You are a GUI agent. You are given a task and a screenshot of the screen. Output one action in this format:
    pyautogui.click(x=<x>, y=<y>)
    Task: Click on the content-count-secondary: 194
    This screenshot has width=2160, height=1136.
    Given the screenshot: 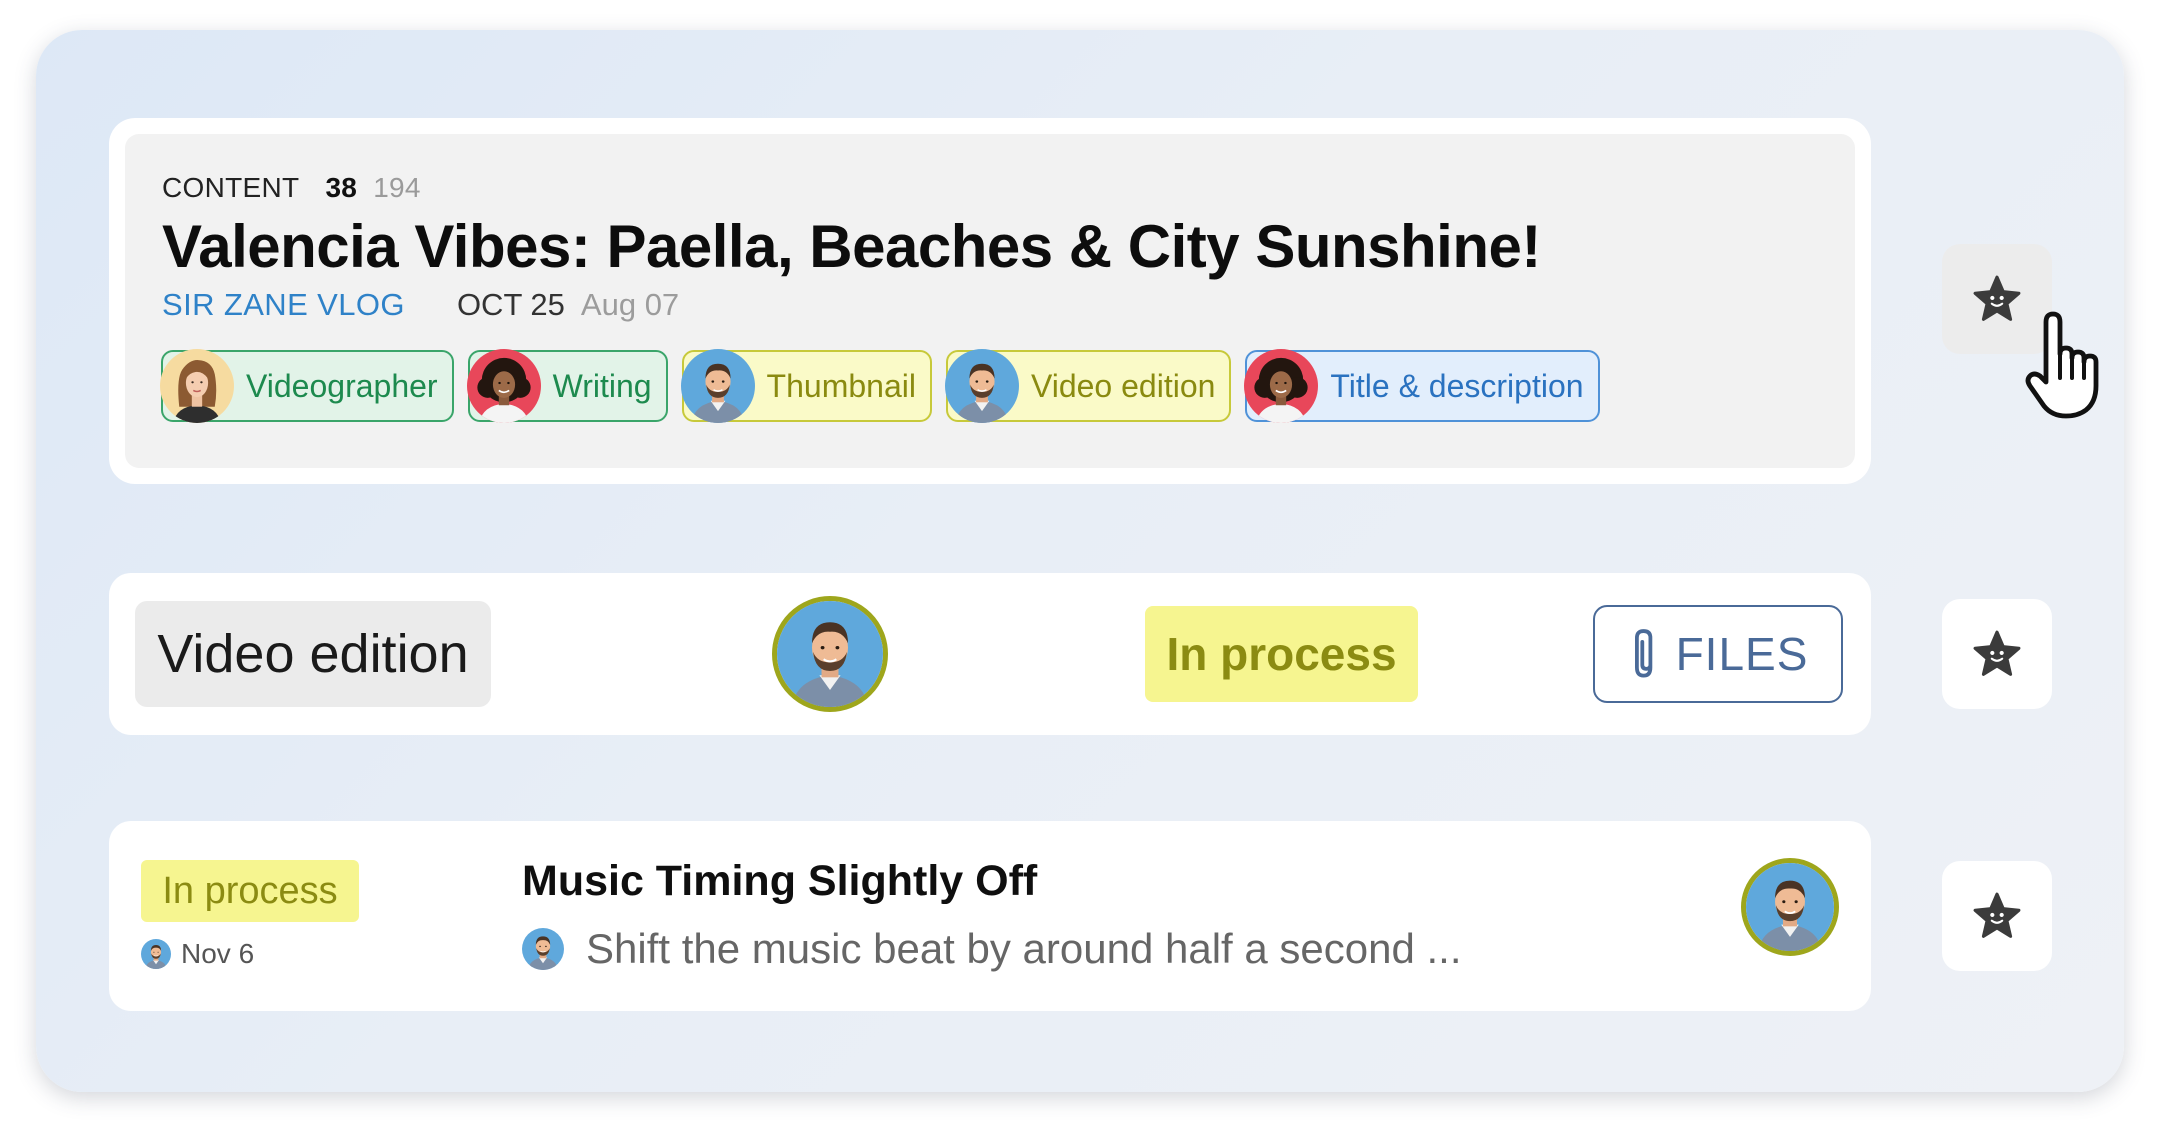 What is the action you would take?
    pyautogui.click(x=397, y=187)
    